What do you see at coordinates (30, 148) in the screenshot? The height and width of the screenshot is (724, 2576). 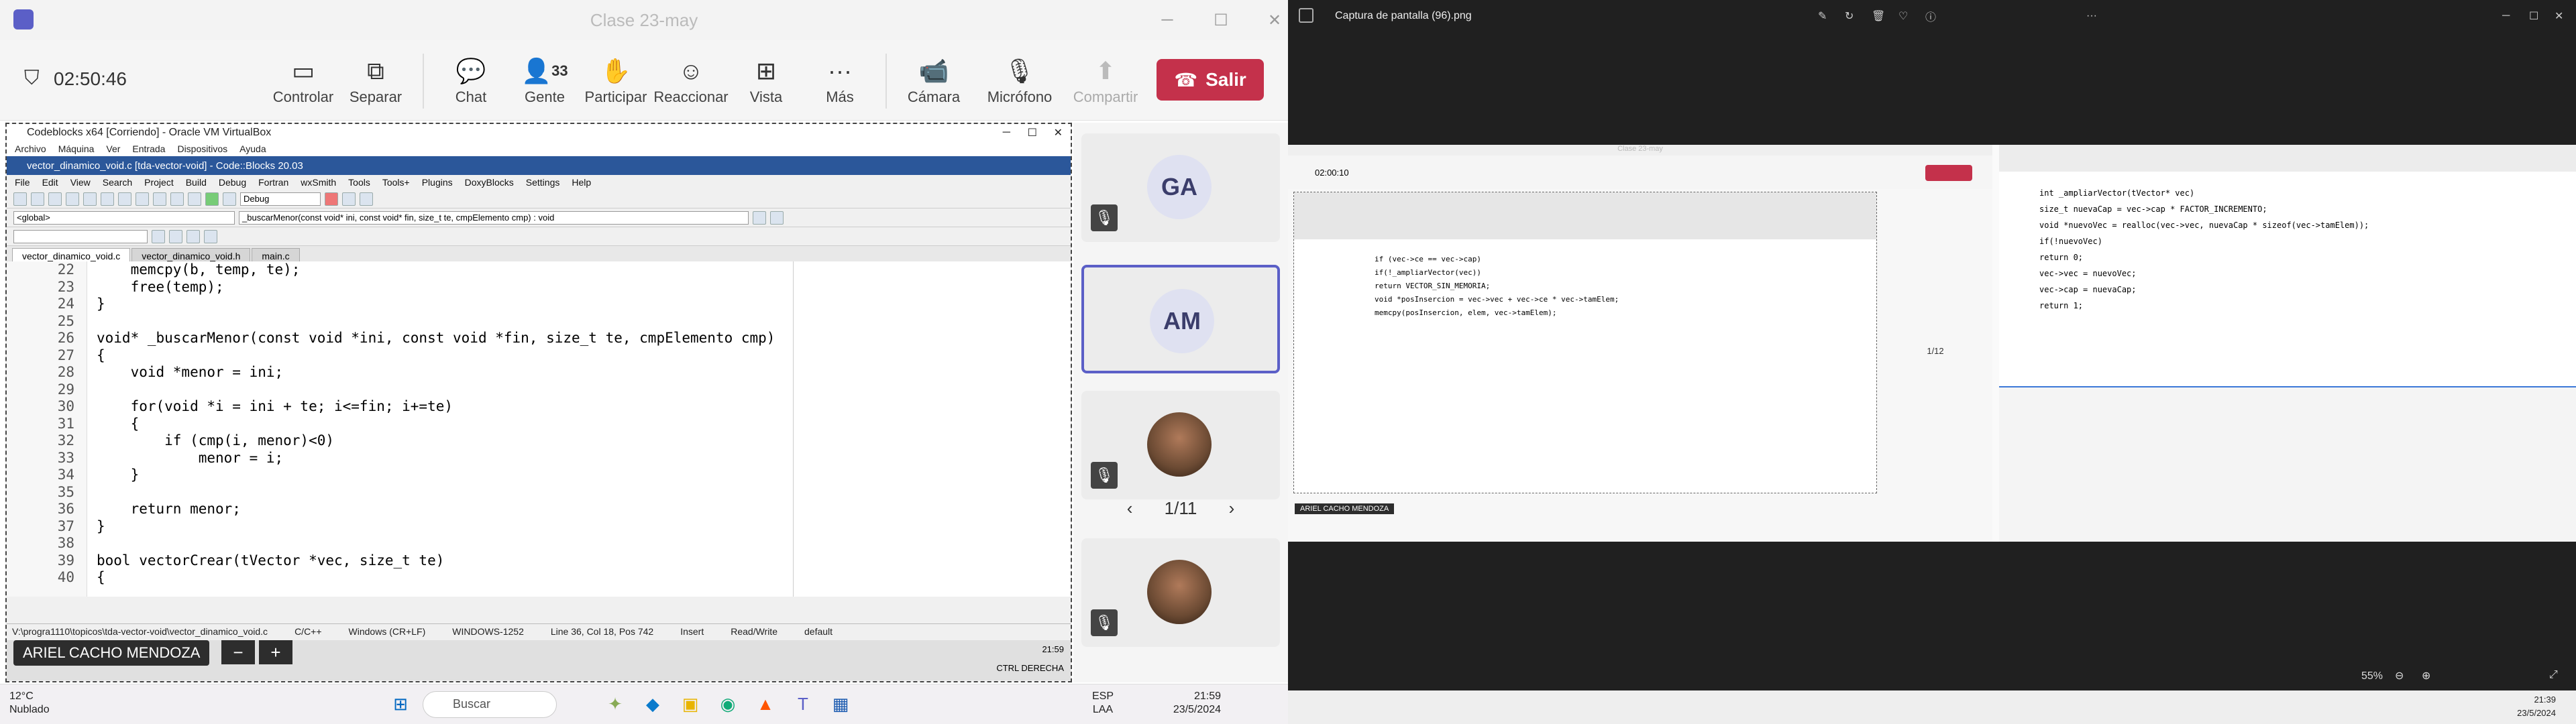 I see `menu-archivo: Archivo` at bounding box center [30, 148].